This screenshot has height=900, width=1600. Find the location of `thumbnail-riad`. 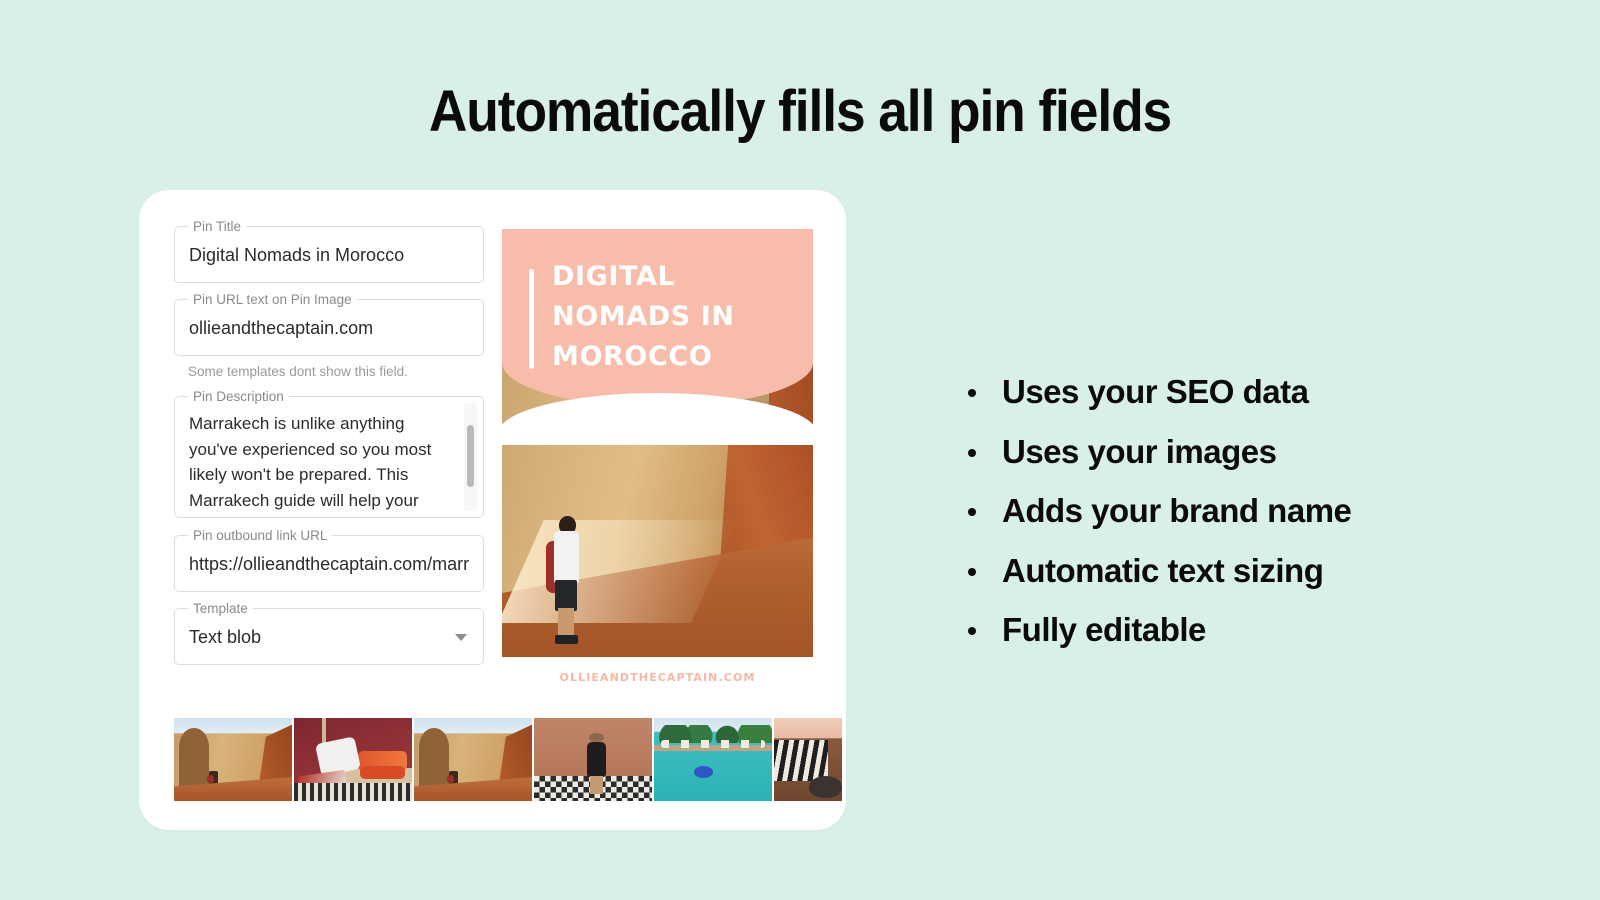

thumbnail-riad is located at coordinates (353, 759).